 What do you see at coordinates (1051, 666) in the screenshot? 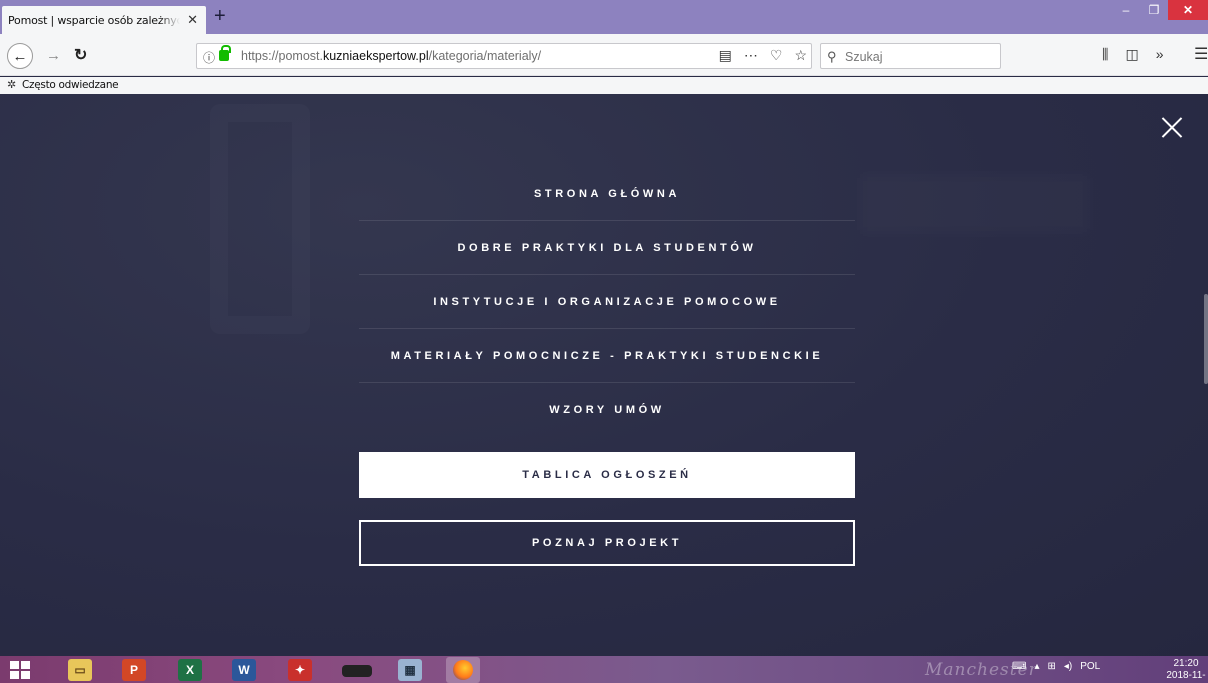
I see `network-icon: ⊞` at bounding box center [1051, 666].